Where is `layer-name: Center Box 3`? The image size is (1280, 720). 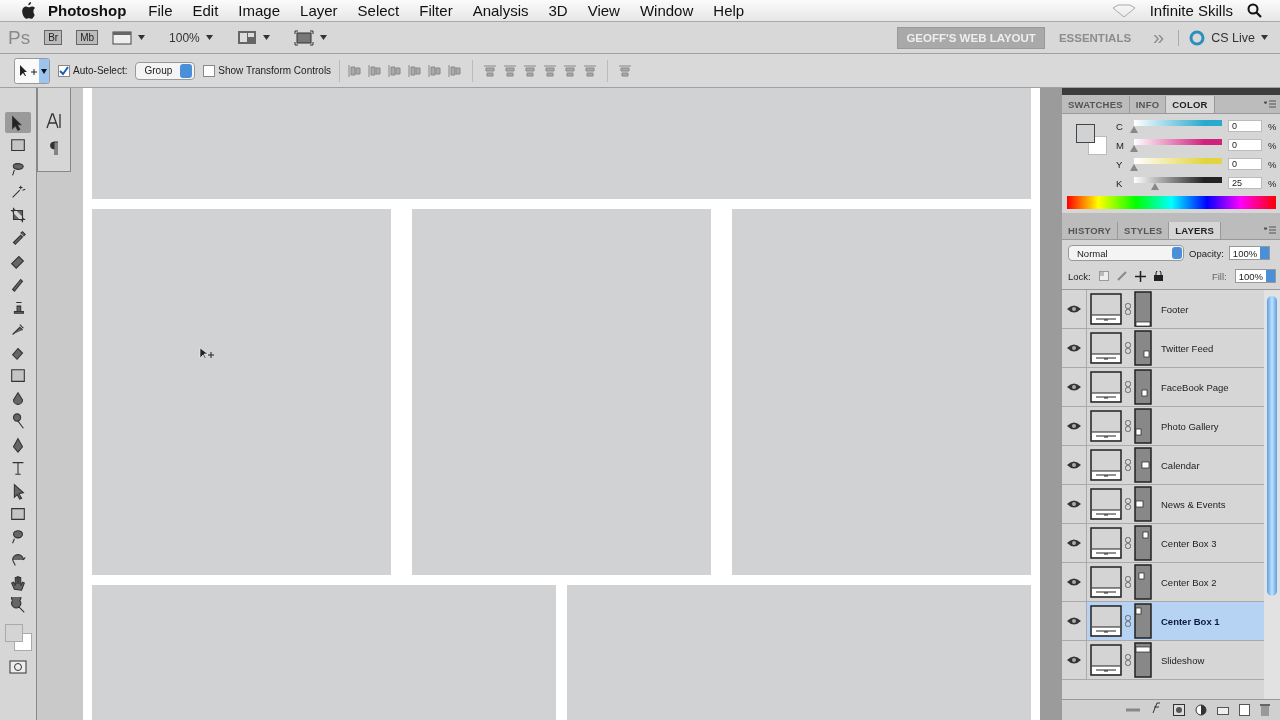 layer-name: Center Box 3 is located at coordinates (1189, 543).